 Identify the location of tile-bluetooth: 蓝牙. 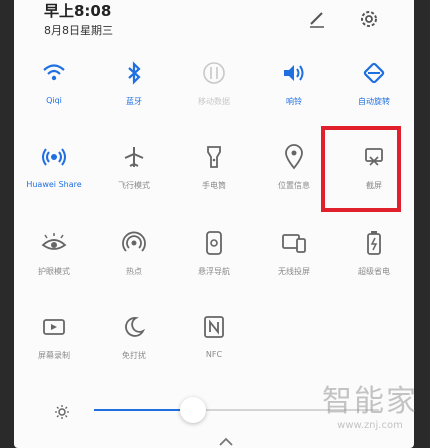
(134, 82).